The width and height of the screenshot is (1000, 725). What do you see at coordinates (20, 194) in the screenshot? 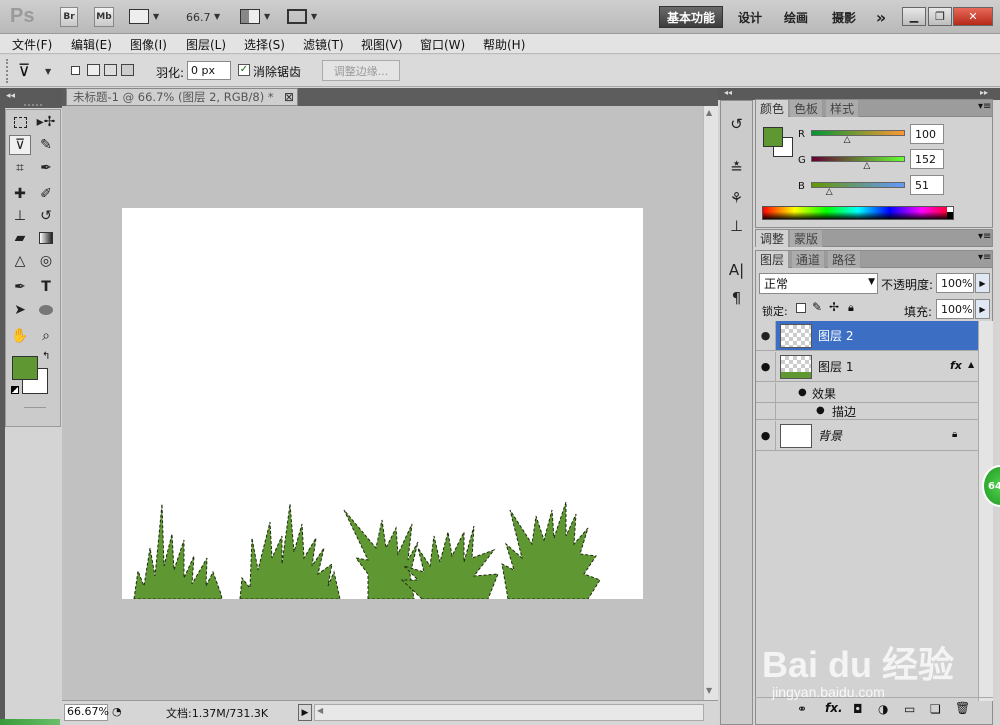
I see `healing-brush-tool-icon: ✚` at bounding box center [20, 194].